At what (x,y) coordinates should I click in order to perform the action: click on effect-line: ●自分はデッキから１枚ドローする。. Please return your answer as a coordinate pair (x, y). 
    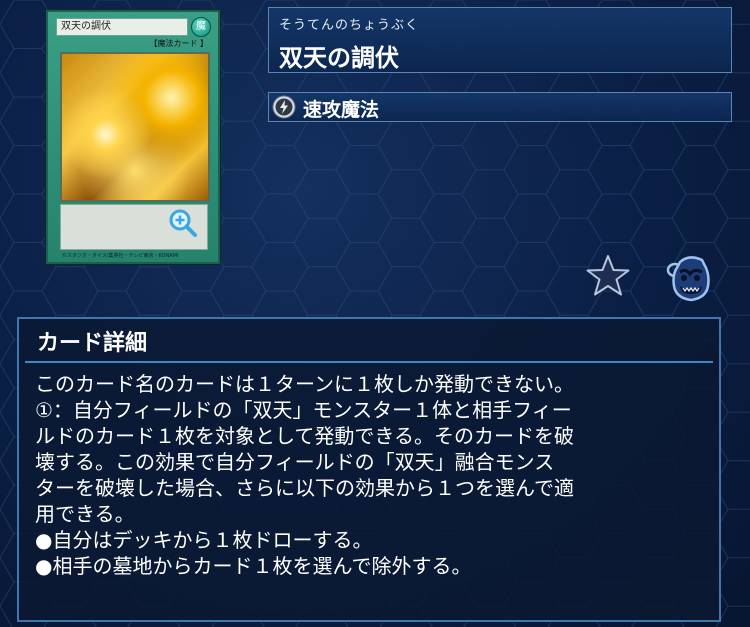
    Looking at the image, I should click on (204, 540).